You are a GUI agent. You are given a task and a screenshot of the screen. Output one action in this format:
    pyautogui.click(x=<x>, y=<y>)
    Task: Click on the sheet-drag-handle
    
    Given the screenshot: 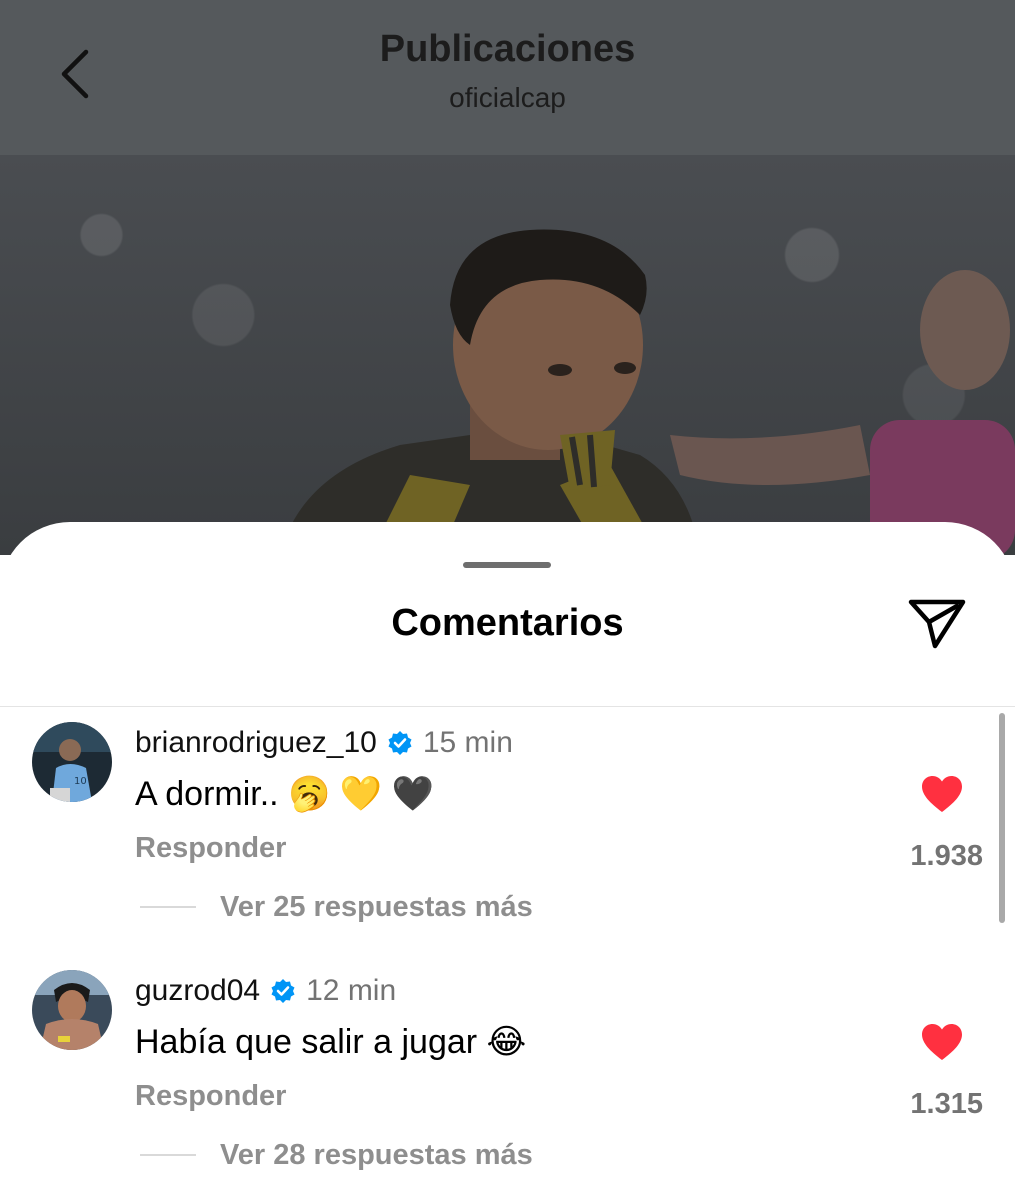 What is the action you would take?
    pyautogui.click(x=507, y=565)
    